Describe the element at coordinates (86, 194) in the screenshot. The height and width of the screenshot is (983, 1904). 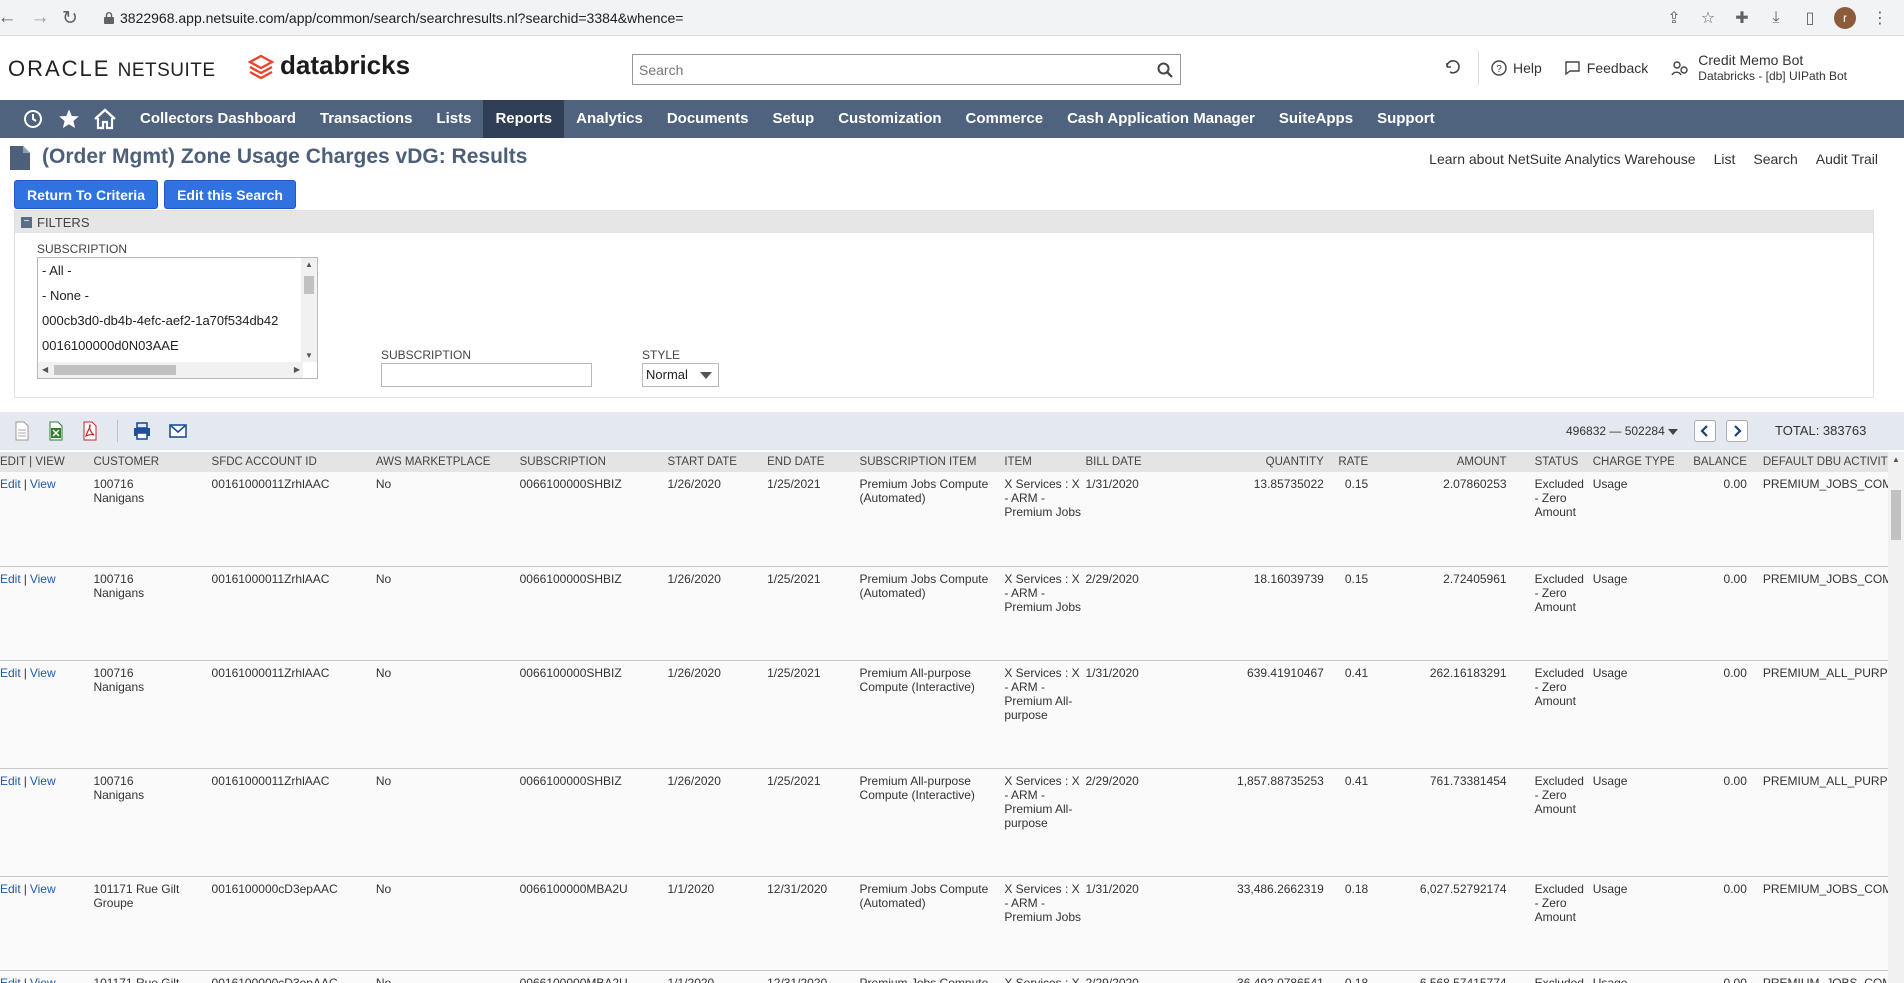
I see `return-to-criteria-button: Return To Criteria` at that location.